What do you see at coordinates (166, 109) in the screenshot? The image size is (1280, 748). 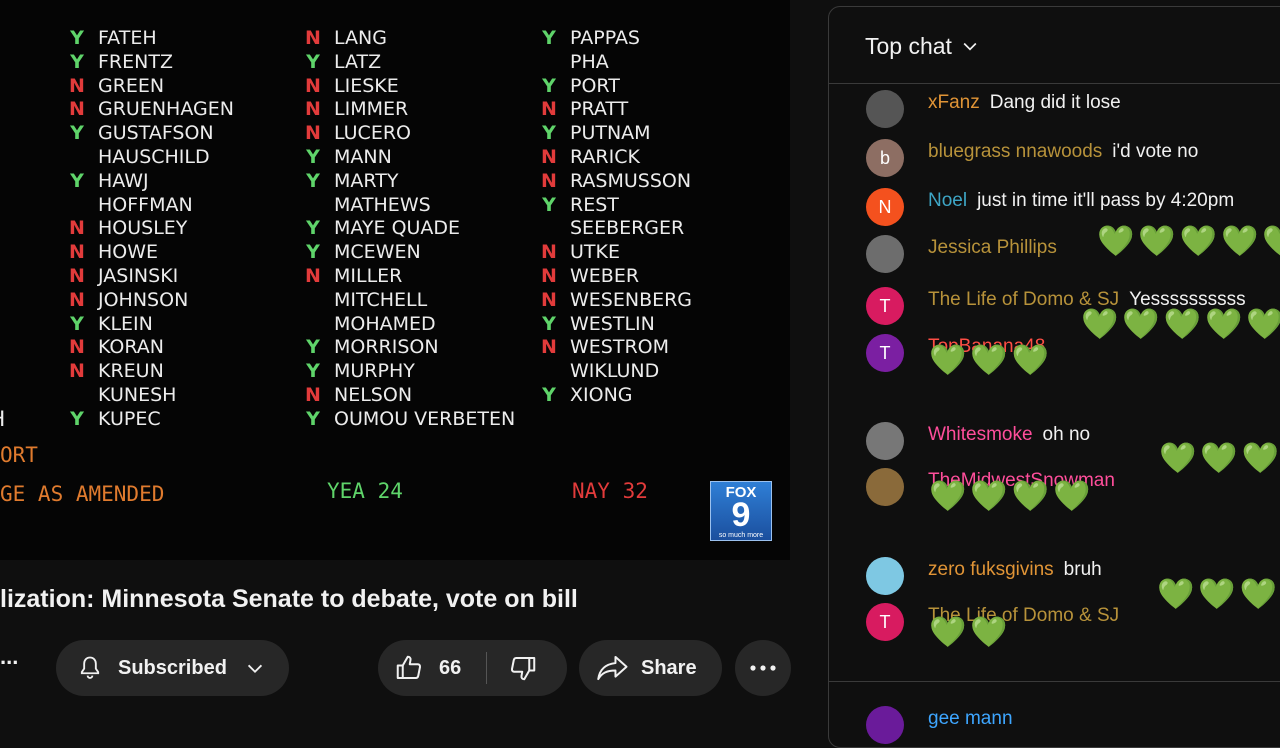 I see `senator-name: GRUENHAGEN` at bounding box center [166, 109].